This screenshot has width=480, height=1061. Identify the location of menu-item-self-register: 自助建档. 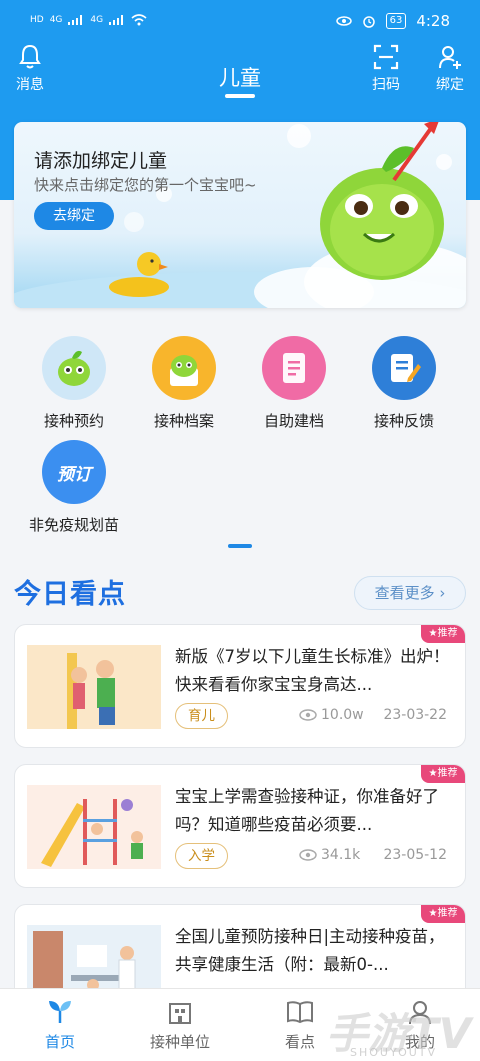
(294, 383).